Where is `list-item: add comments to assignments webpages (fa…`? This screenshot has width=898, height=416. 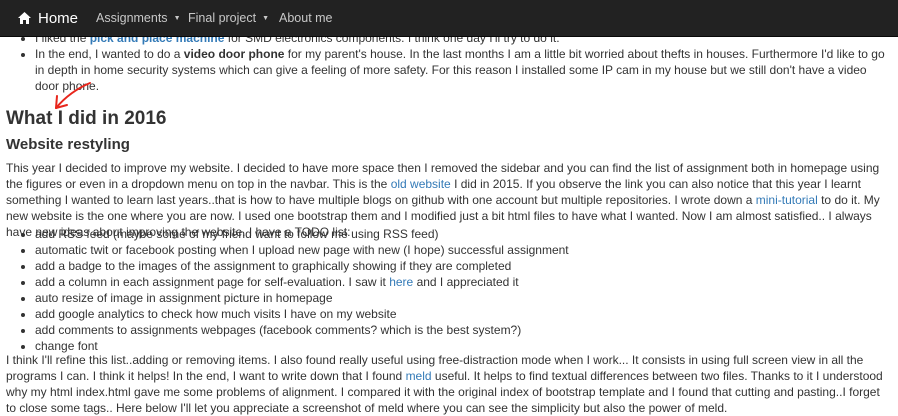 list-item: add comments to assignments webpages (fa… is located at coordinates (466, 330).